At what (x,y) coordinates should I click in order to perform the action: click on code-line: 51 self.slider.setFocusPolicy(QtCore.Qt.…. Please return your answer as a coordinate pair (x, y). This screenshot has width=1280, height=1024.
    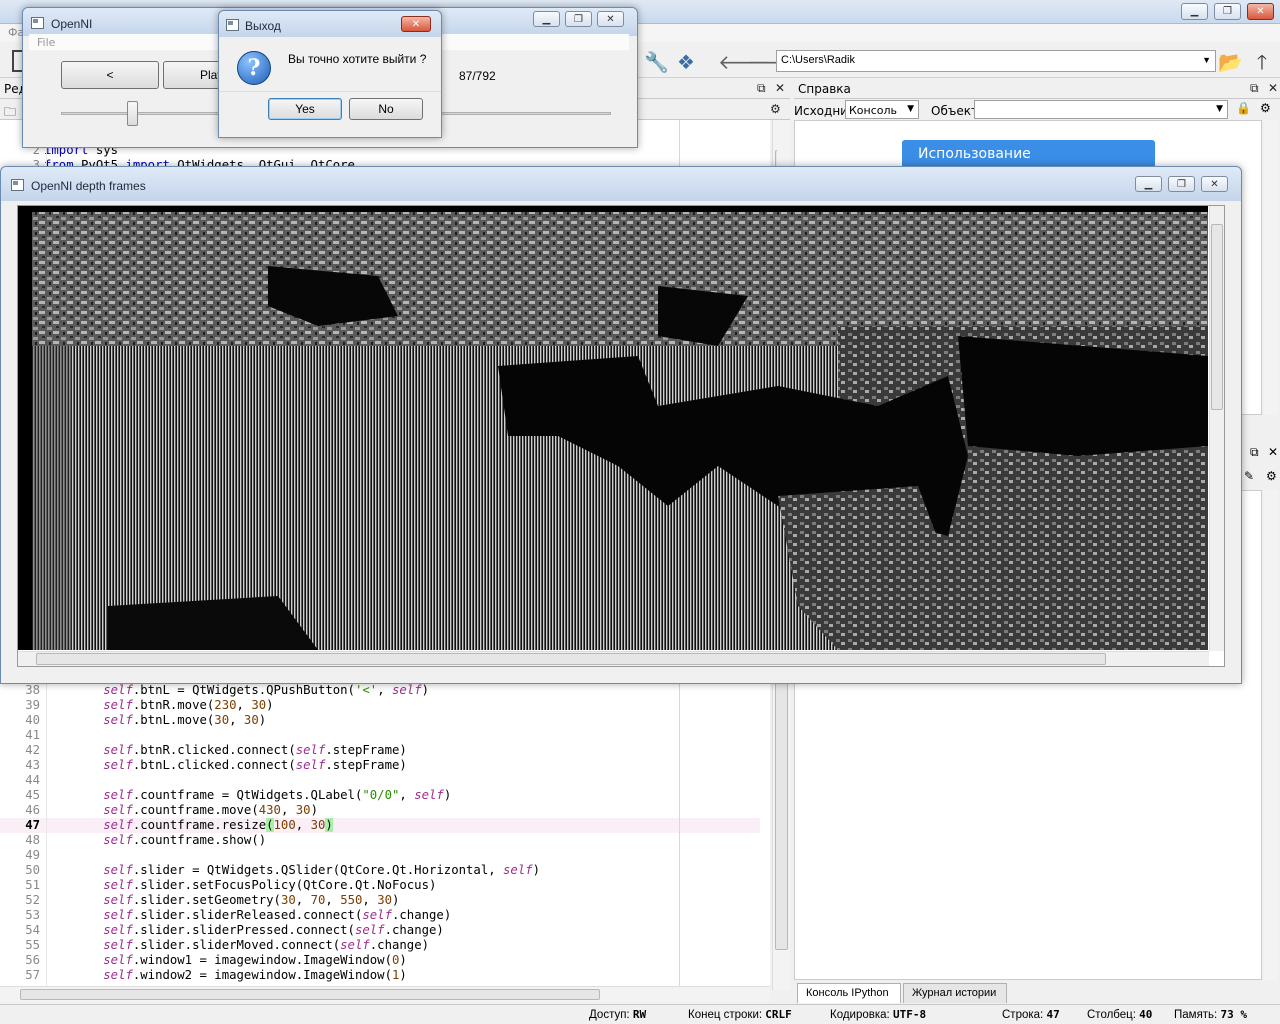
    Looking at the image, I should click on (380, 885).